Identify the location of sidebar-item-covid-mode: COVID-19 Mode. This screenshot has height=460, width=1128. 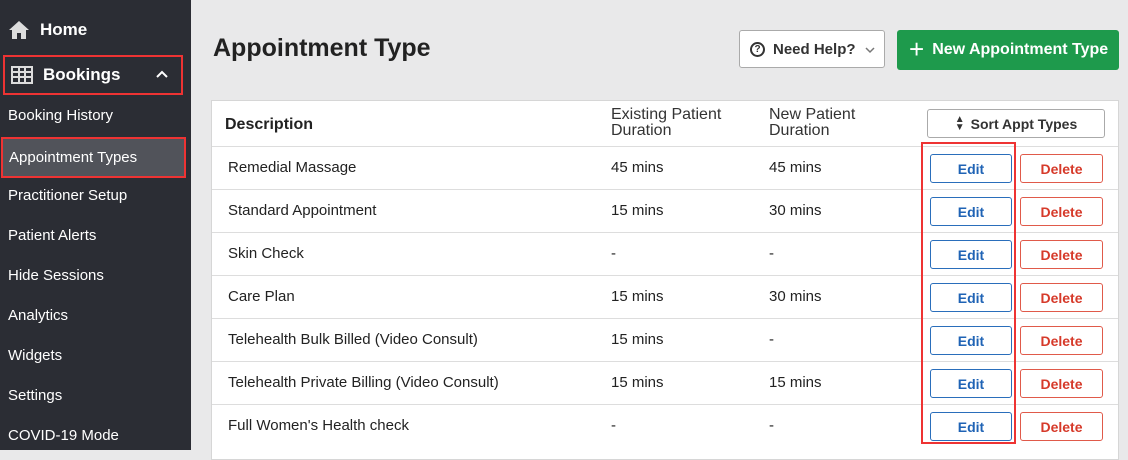
(63, 435).